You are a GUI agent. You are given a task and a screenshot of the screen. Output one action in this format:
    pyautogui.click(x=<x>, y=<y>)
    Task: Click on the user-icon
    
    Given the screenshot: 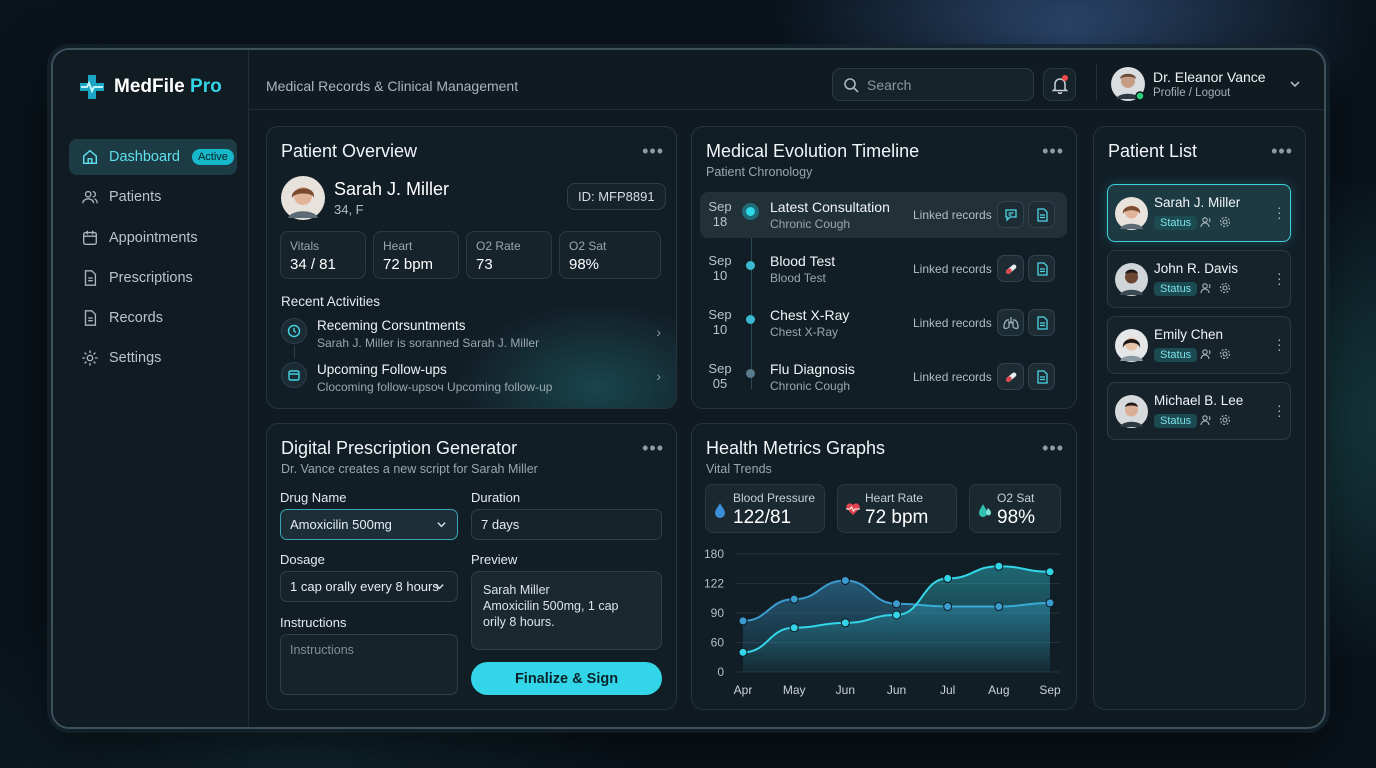 What is the action you would take?
    pyautogui.click(x=1205, y=288)
    